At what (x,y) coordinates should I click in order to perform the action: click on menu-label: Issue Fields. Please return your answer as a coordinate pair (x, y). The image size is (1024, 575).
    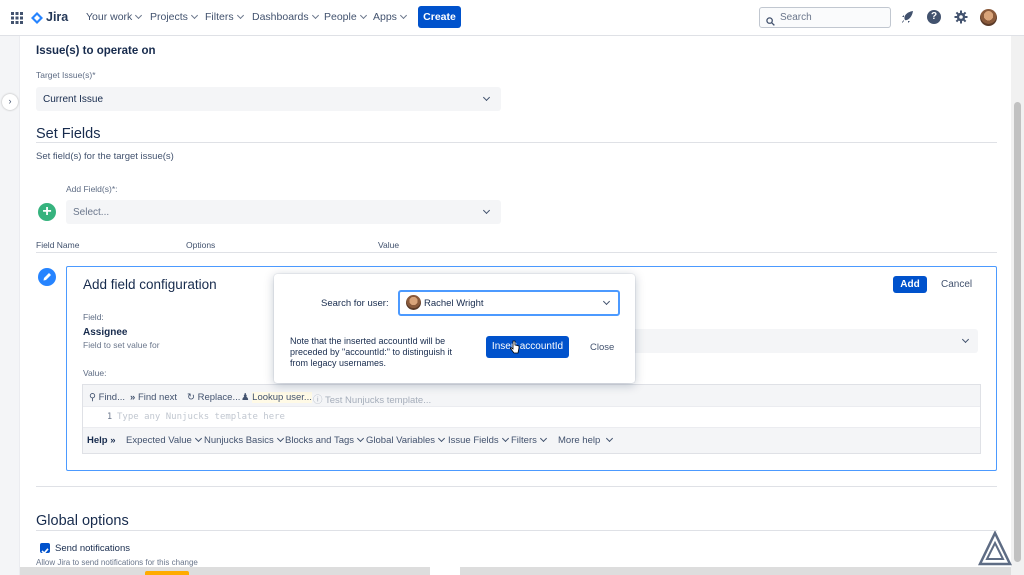
    Looking at the image, I should click on (473, 440).